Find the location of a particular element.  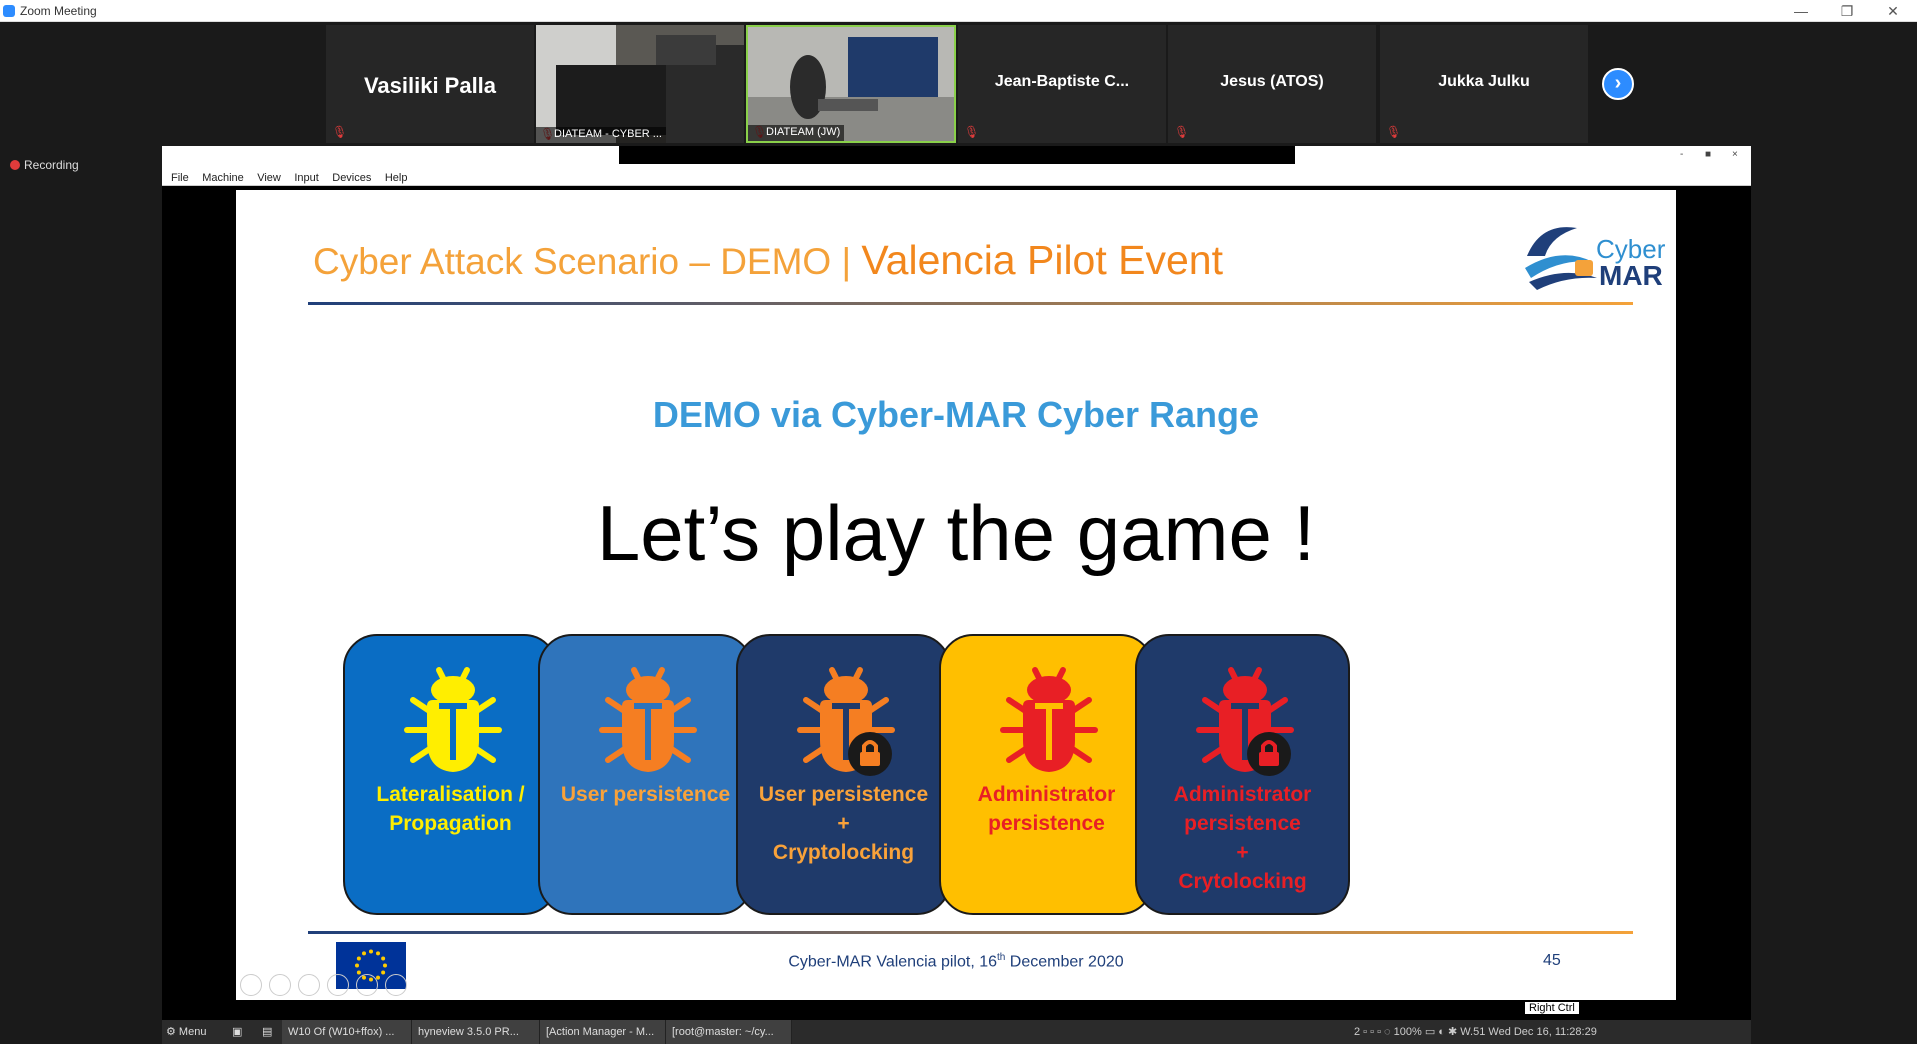

vm-maximize-button: ■ is located at coordinates (1708, 154).